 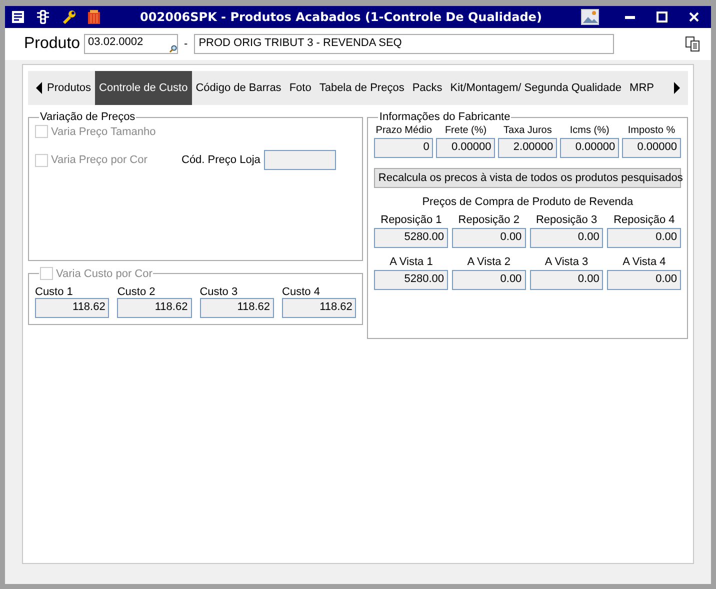 What do you see at coordinates (87, 117) in the screenshot?
I see `group-title: Variação de Preços` at bounding box center [87, 117].